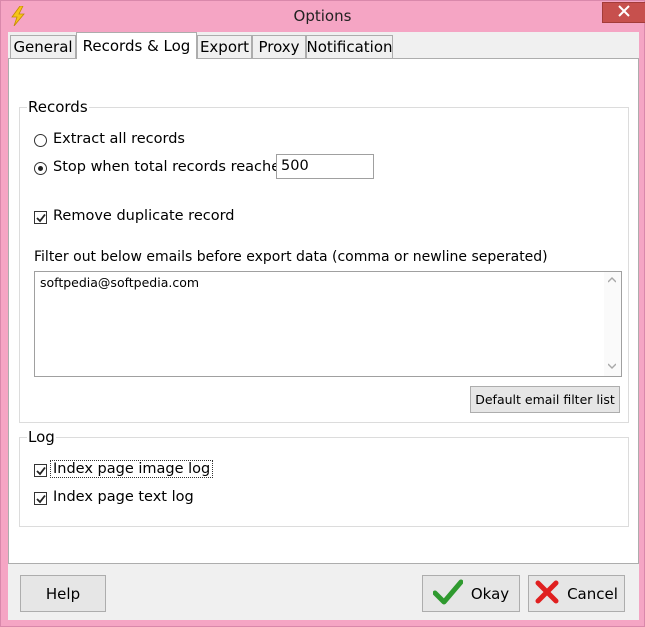  I want to click on extract-all-radio, so click(40, 140).